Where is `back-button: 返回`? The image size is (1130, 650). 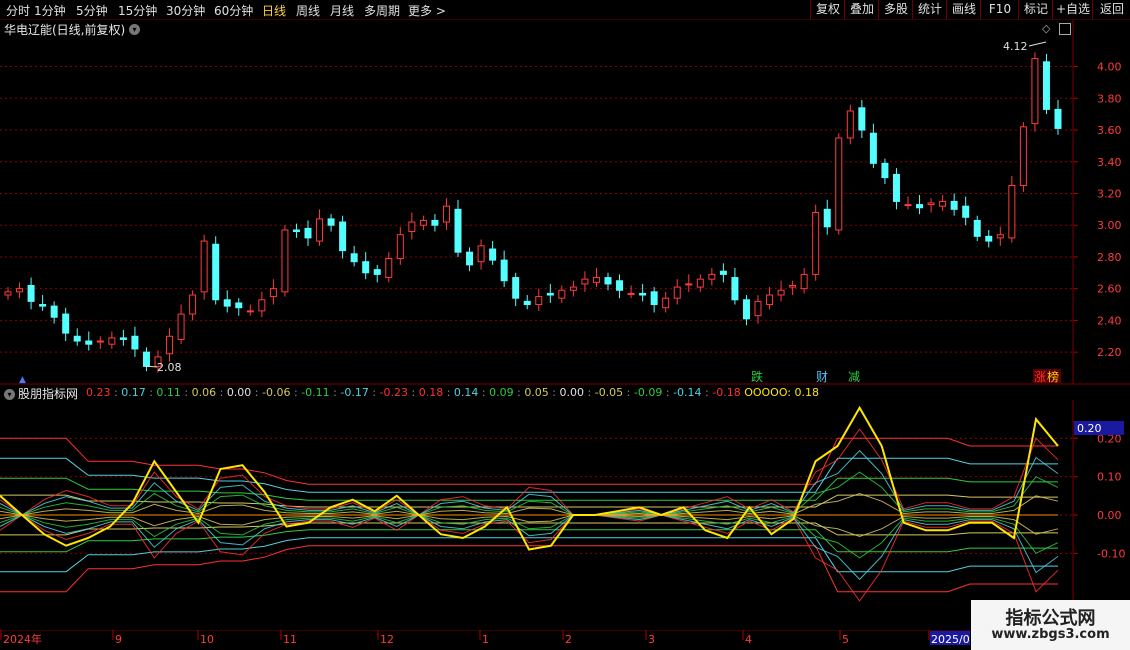
back-button: 返回 is located at coordinates (1111, 9).